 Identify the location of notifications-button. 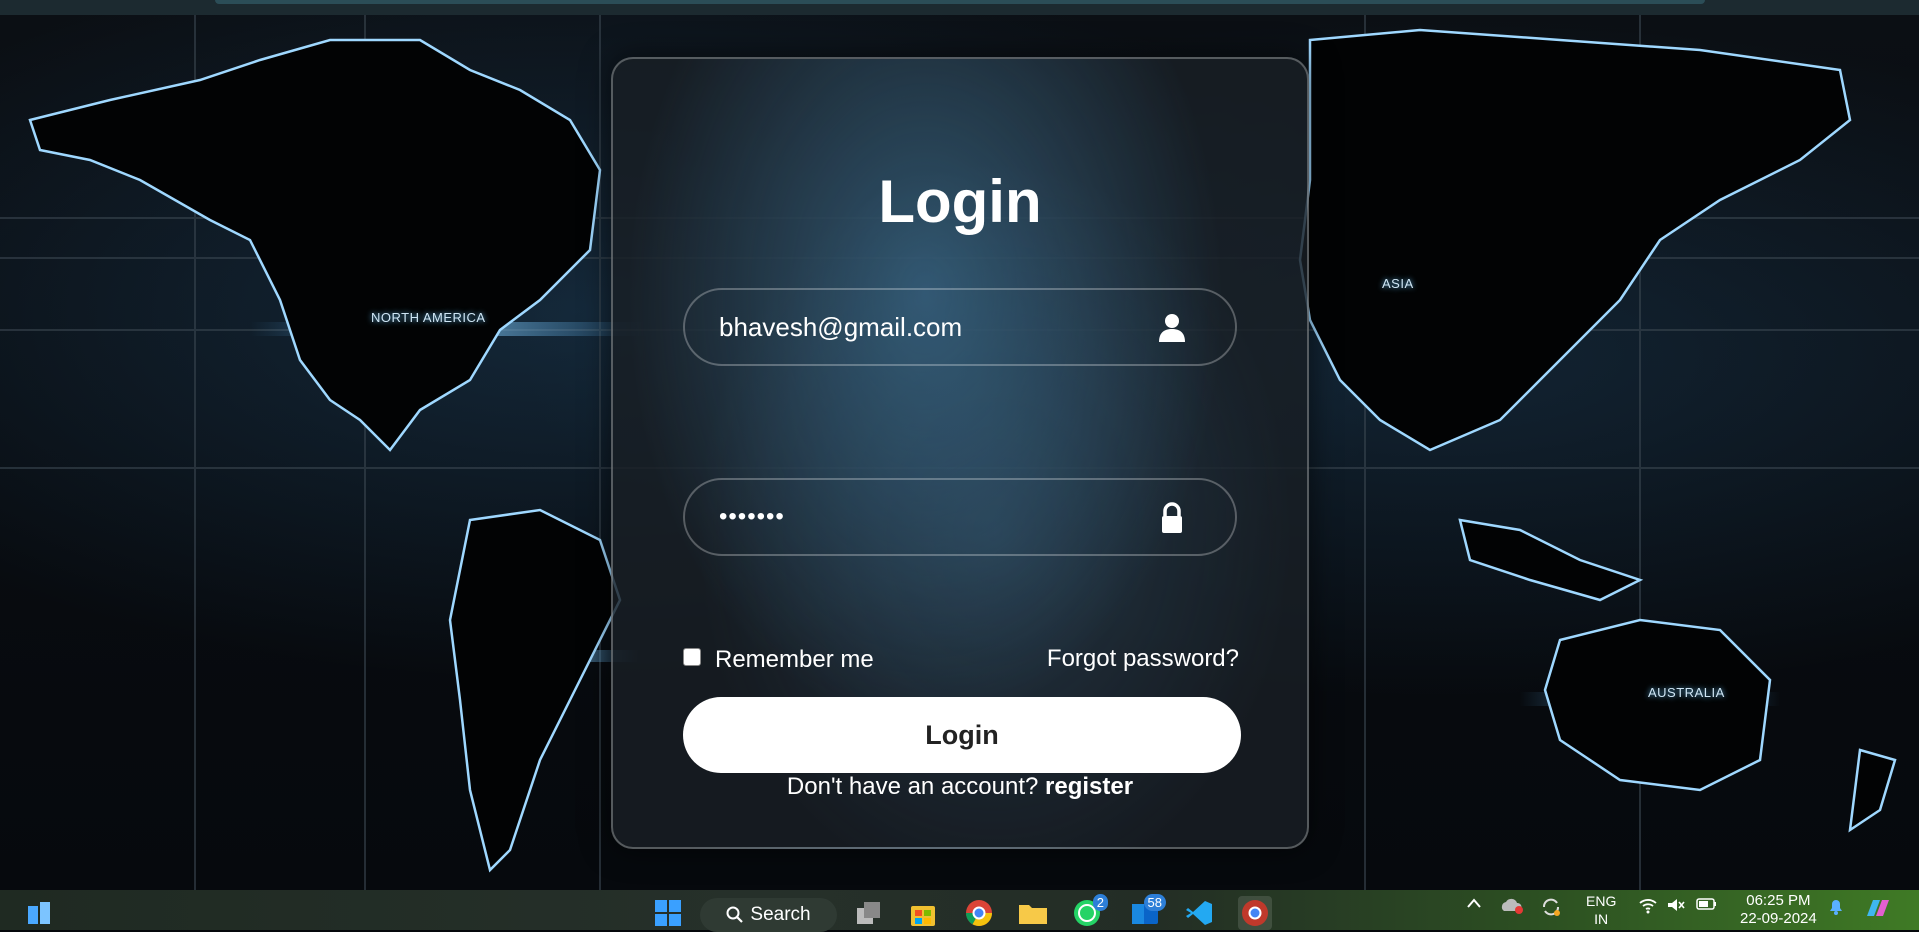
(1836, 907).